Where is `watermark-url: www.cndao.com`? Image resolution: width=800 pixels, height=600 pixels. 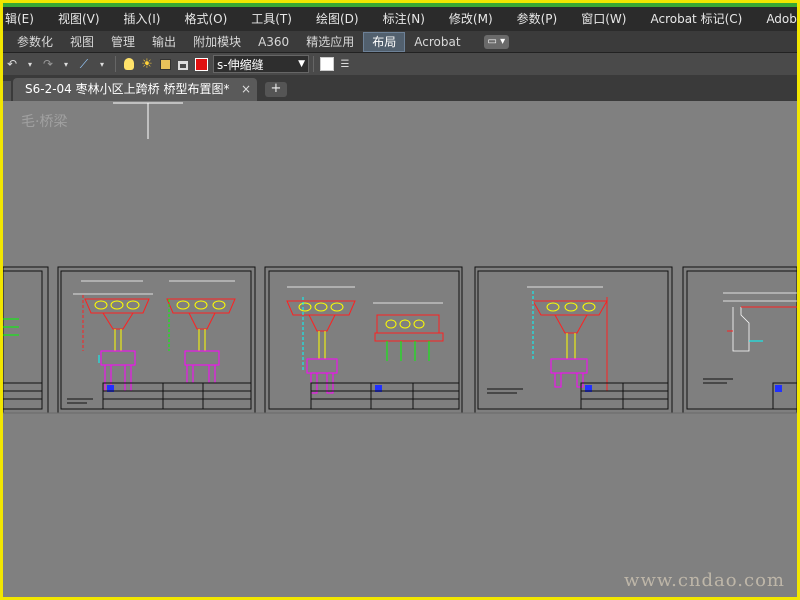 watermark-url: www.cndao.com is located at coordinates (704, 580).